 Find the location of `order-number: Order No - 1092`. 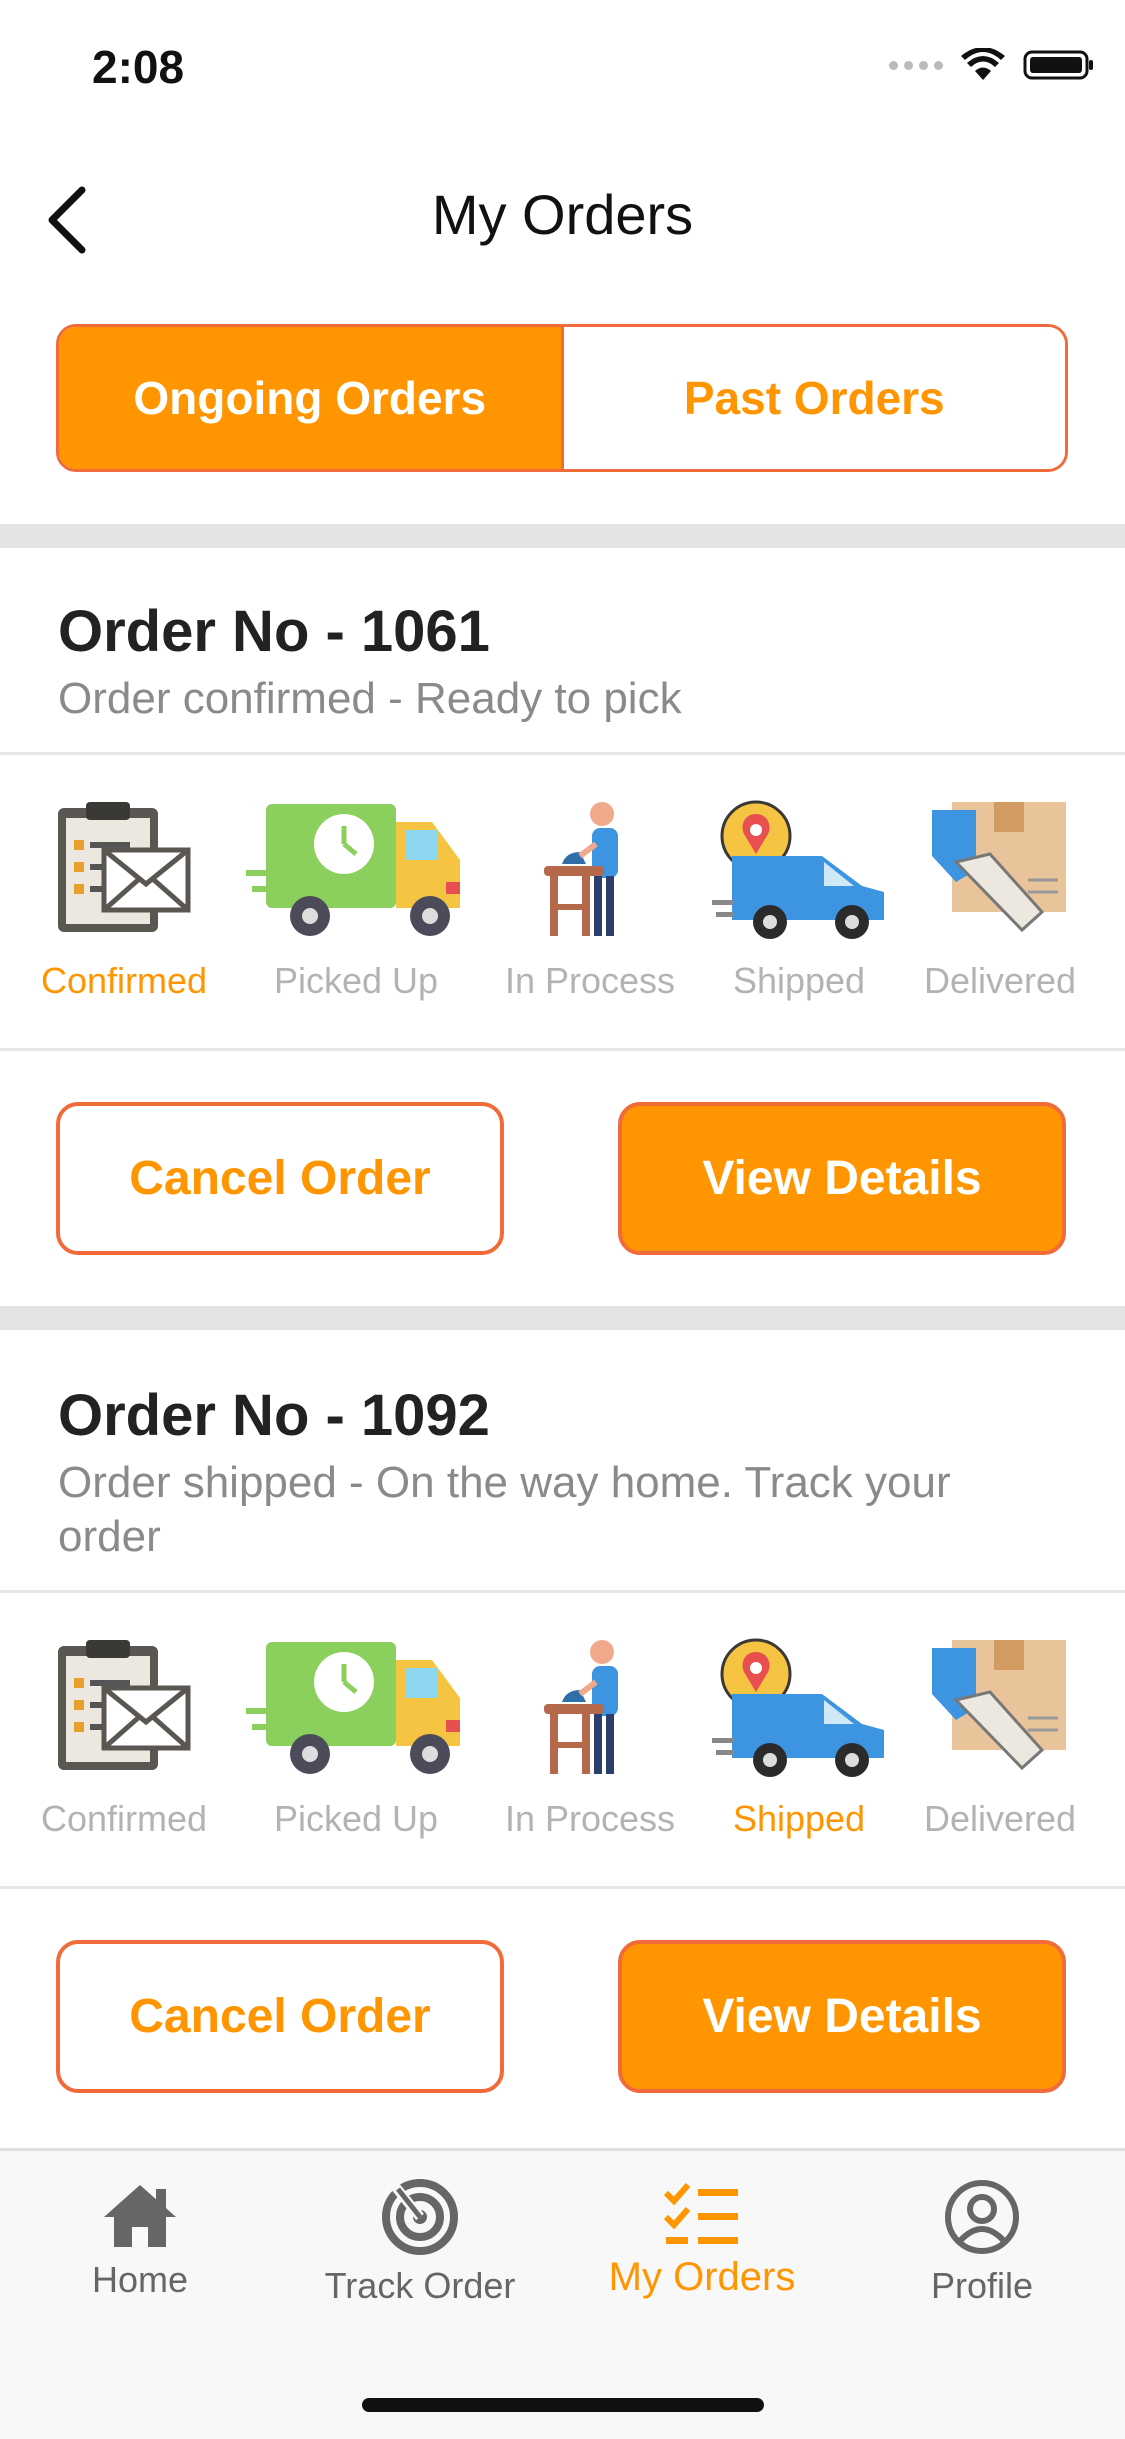

order-number: Order No - 1092 is located at coordinates (274, 1415).